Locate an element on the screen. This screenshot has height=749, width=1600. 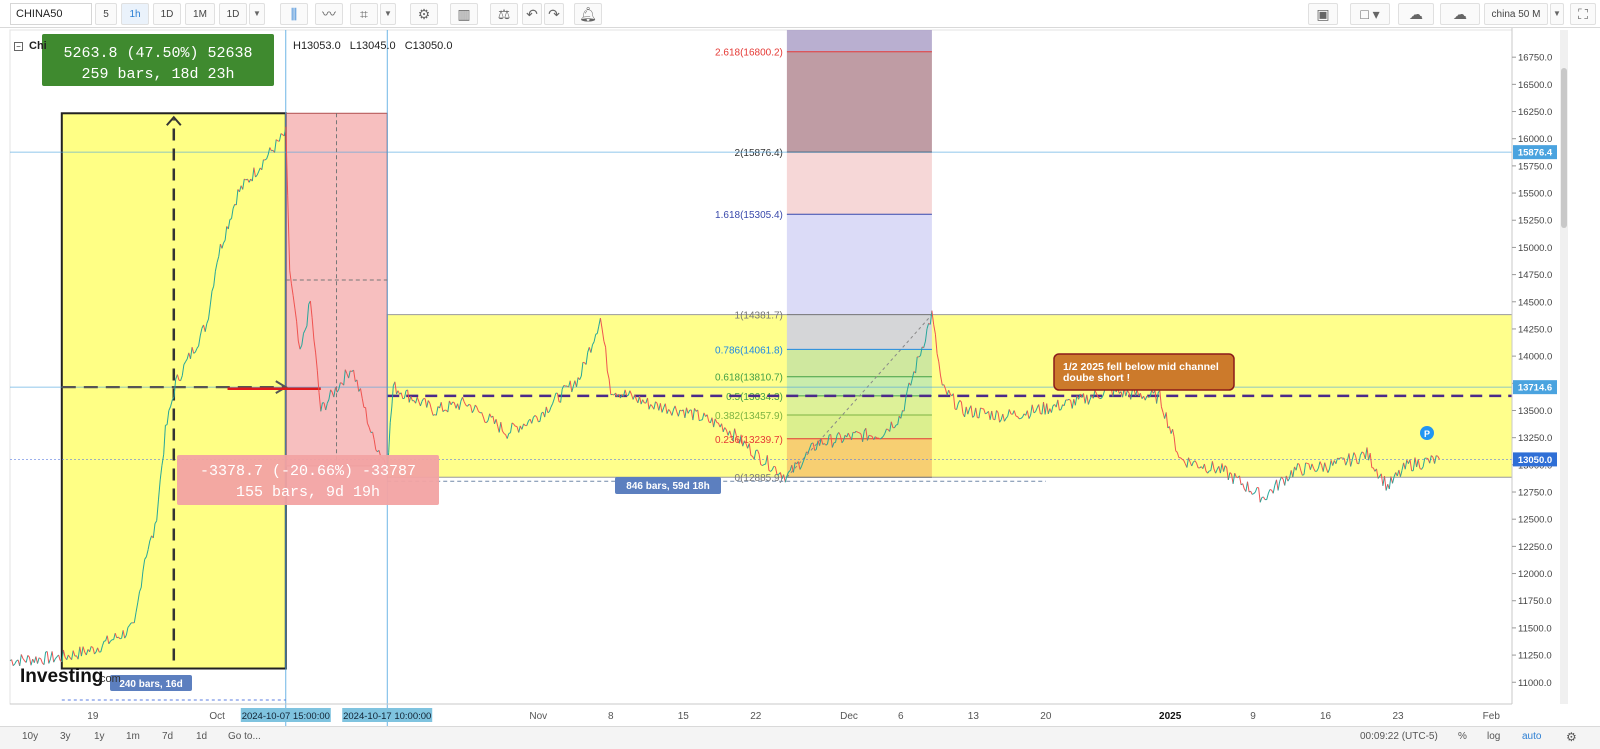
screenshot-camera-icon: ▣ is located at coordinates (1323, 14).